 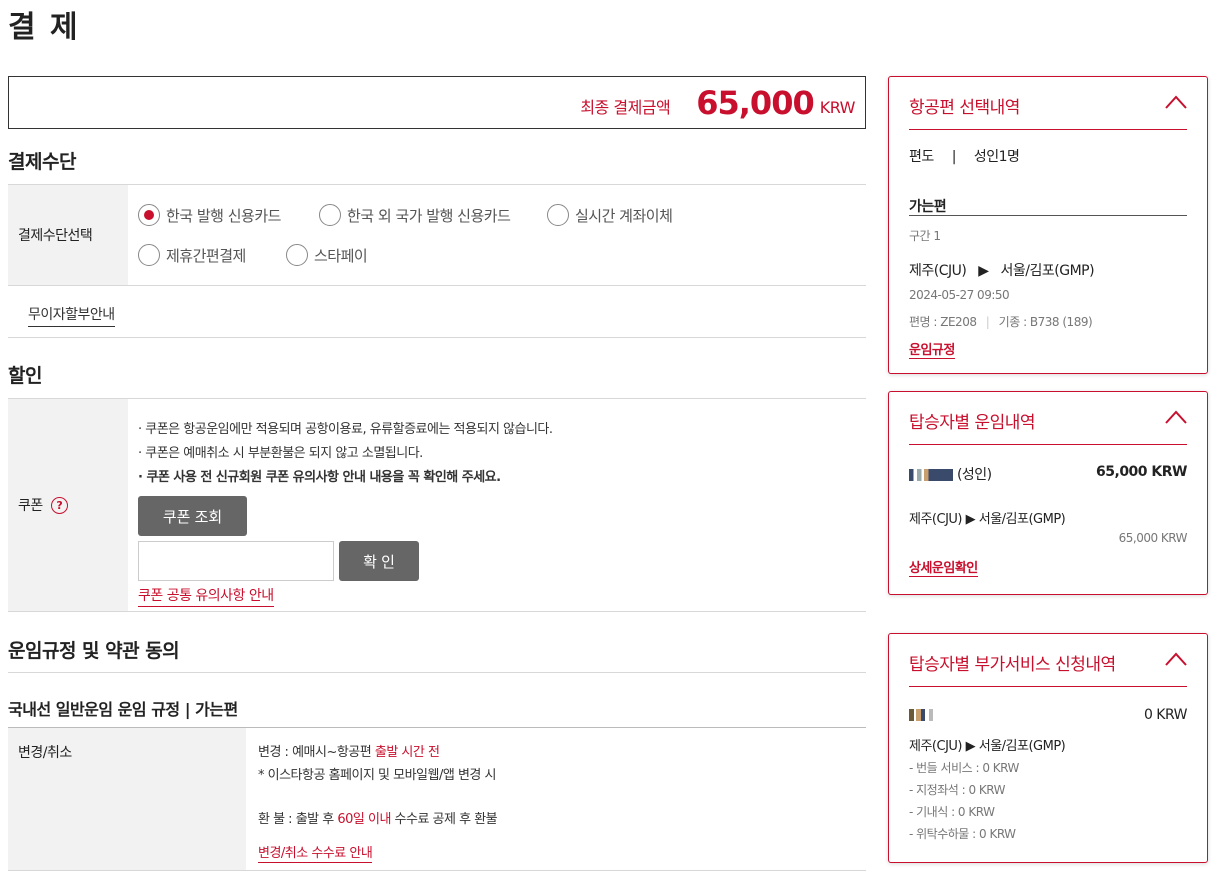 I want to click on origin: 제주(CJU), so click(x=938, y=271).